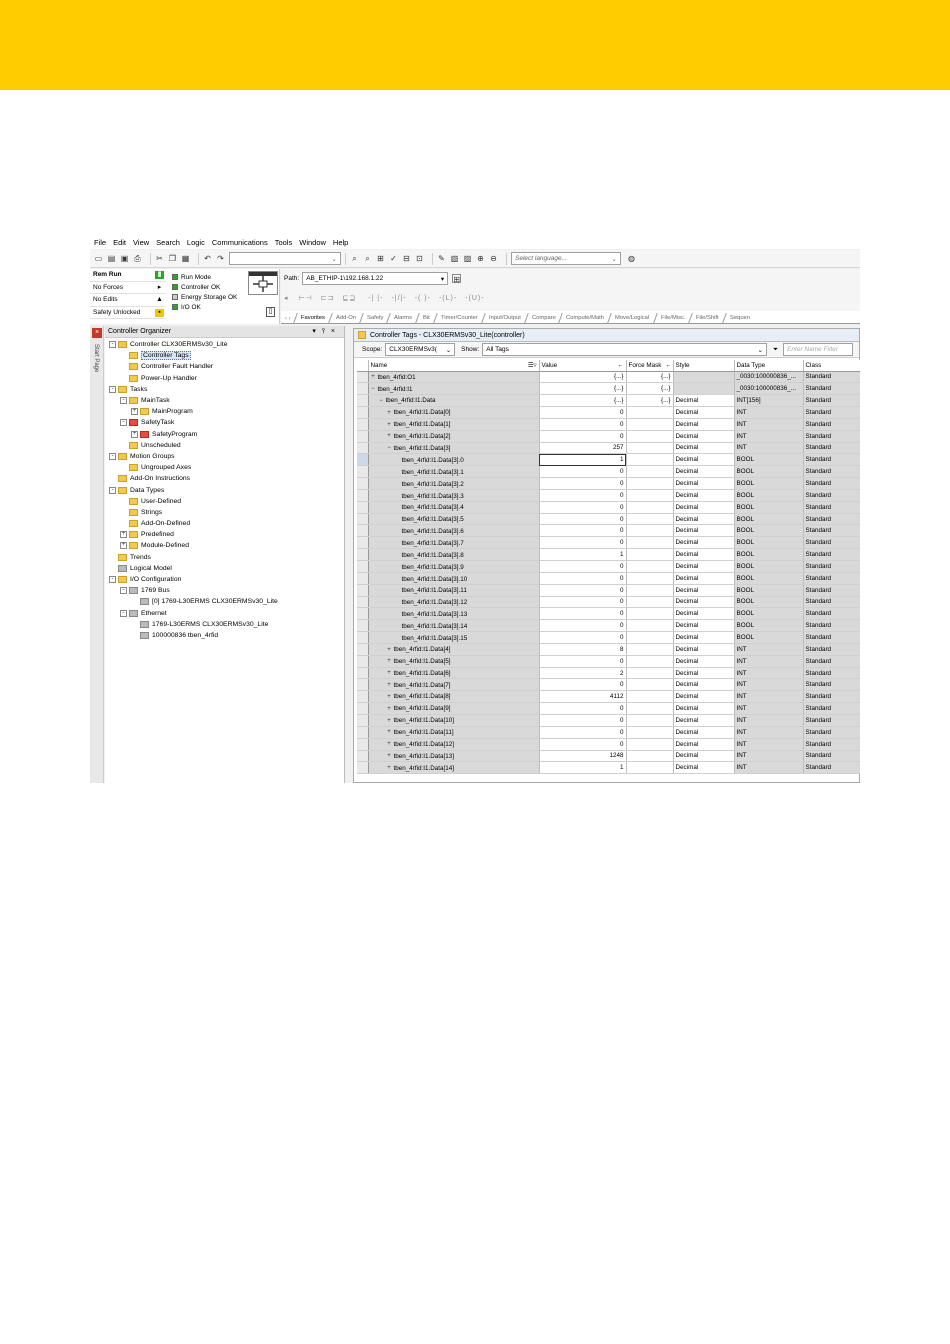  Describe the element at coordinates (402, 318) in the screenshot. I see `instruction-tab-alarms: Alarms` at that location.